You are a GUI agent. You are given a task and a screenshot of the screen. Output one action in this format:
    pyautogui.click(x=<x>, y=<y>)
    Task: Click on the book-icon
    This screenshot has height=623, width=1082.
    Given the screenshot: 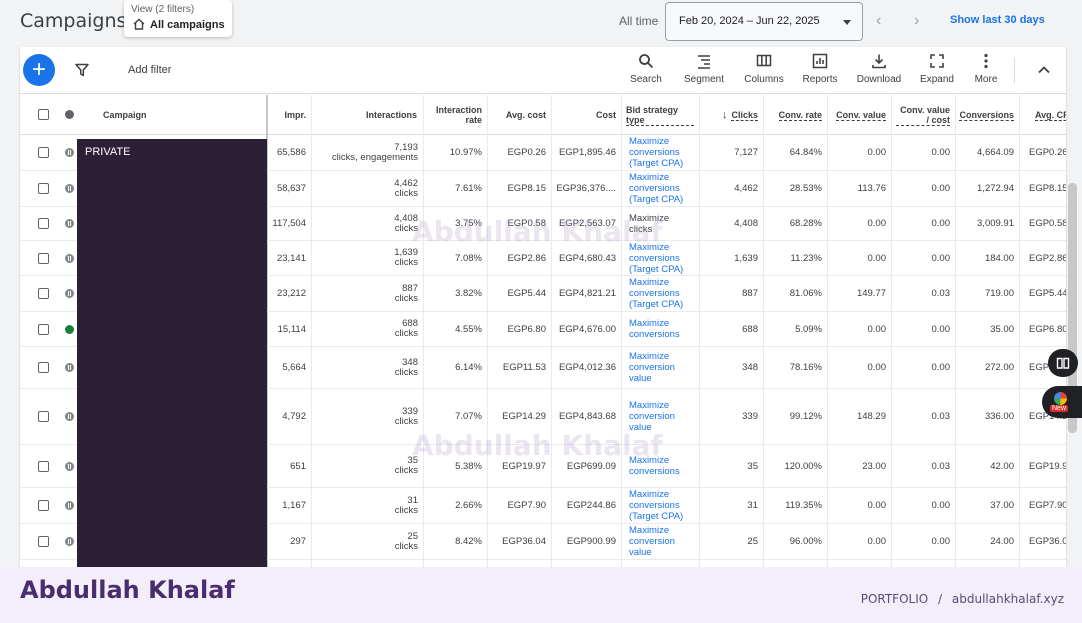 What is the action you would take?
    pyautogui.click(x=1063, y=363)
    